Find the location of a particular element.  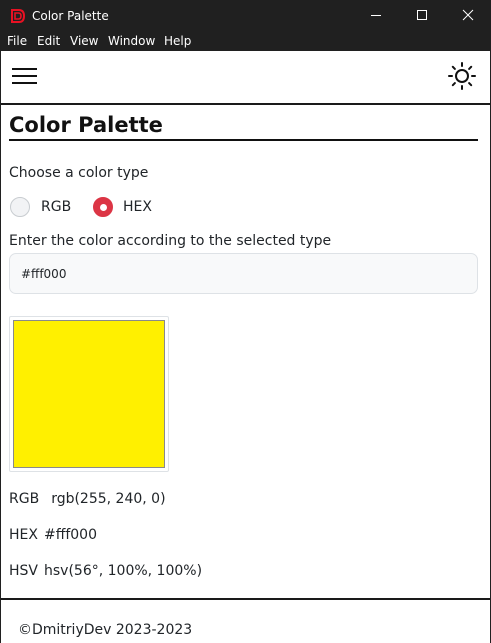

rgb-value: rgb(255, 240, 0) is located at coordinates (108, 499).